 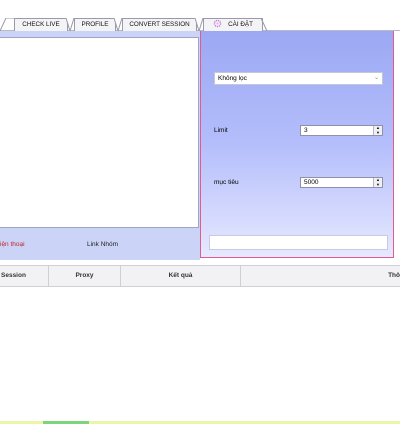 I want to click on group-link-label: Link Nhóm, so click(x=103, y=244).